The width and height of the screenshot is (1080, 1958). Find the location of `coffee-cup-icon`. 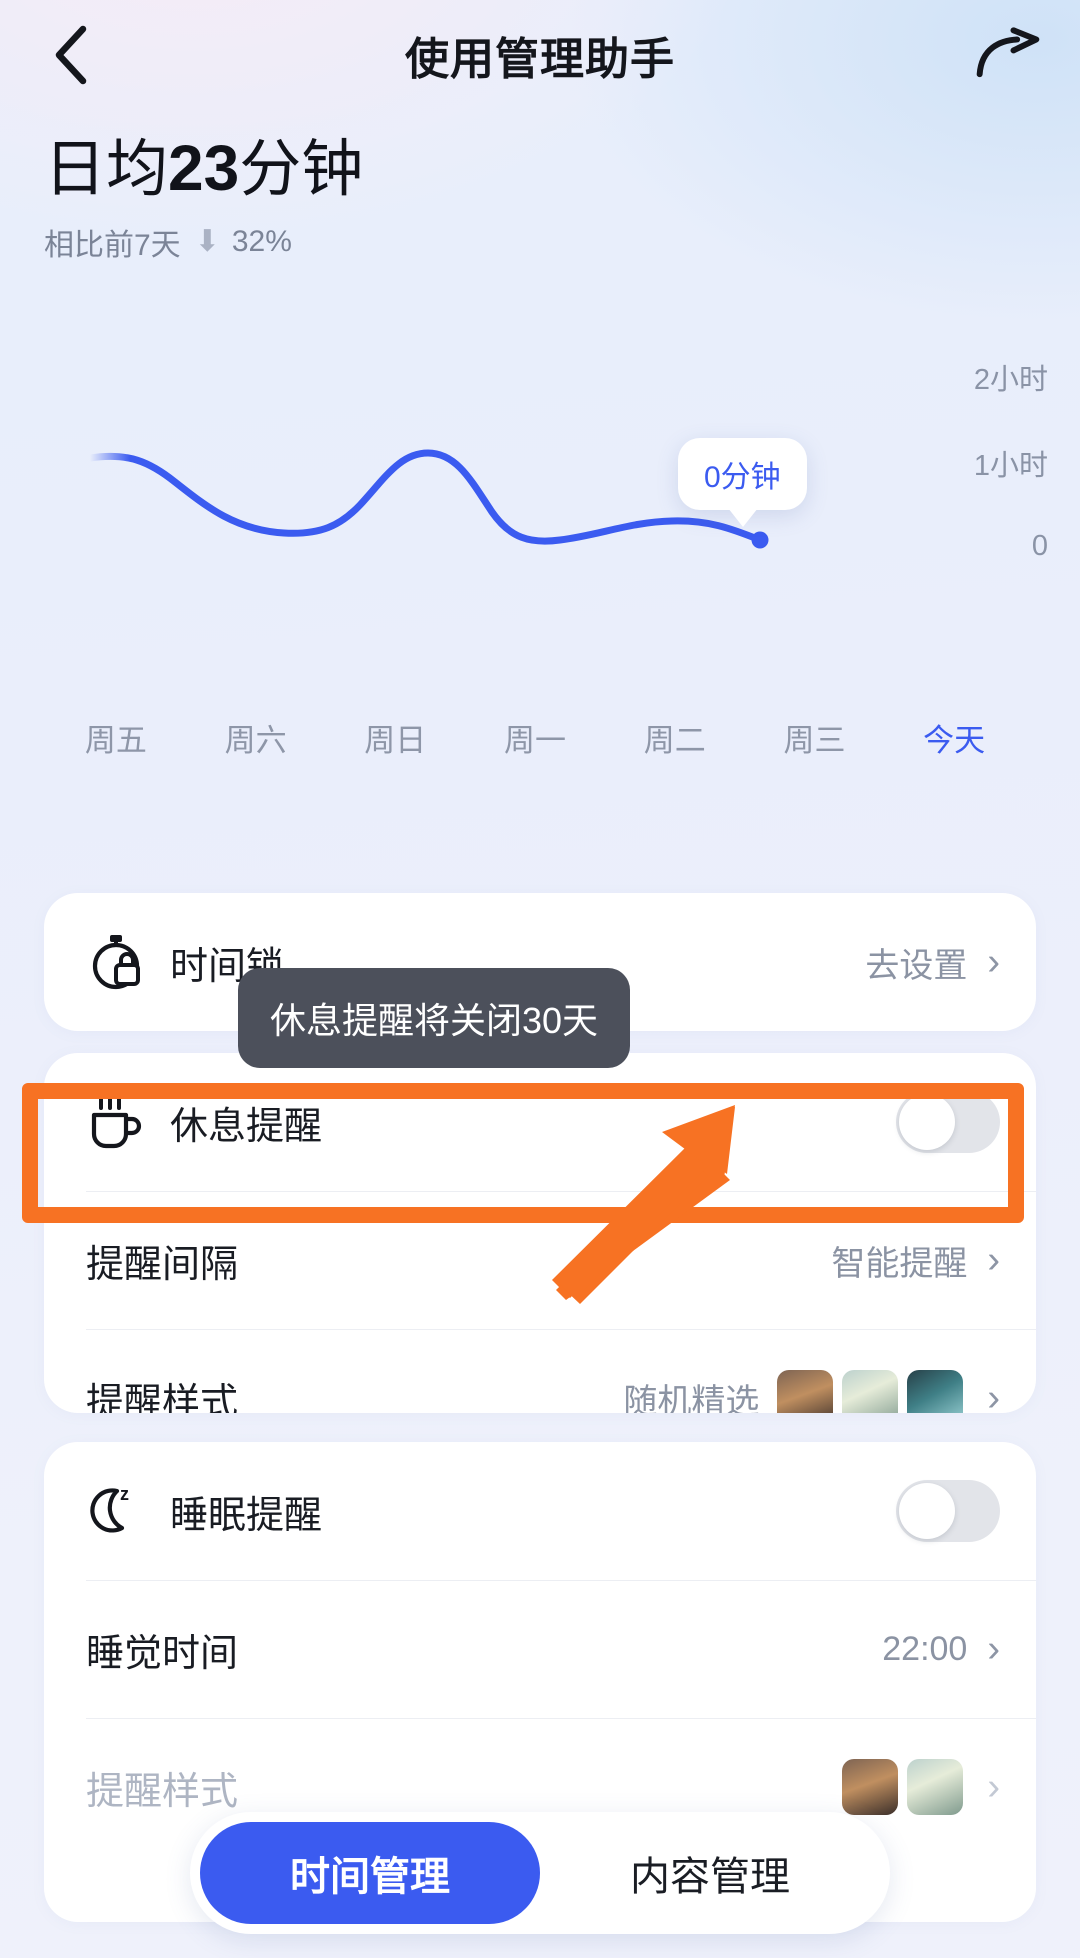

coffee-cup-icon is located at coordinates (116, 1122).